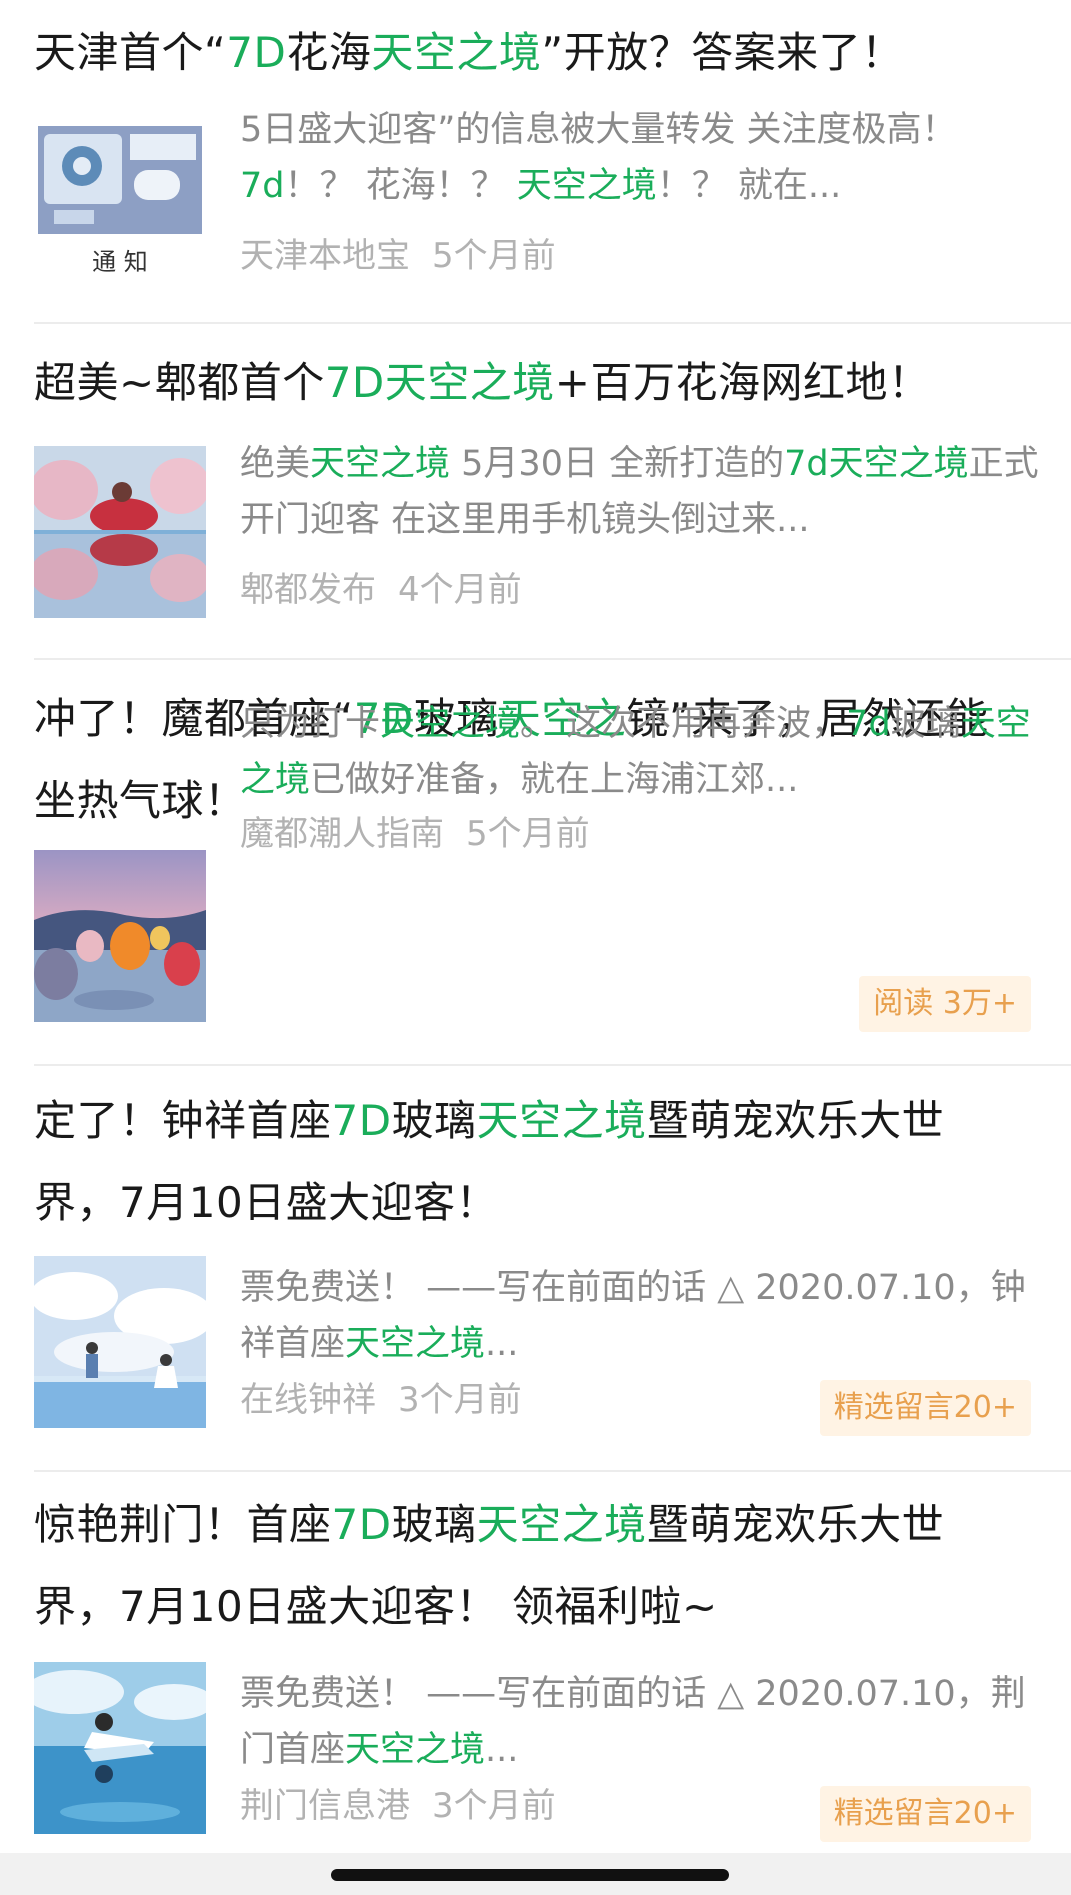  Describe the element at coordinates (460, 590) in the screenshot. I see `article-time: 4个月前` at that location.